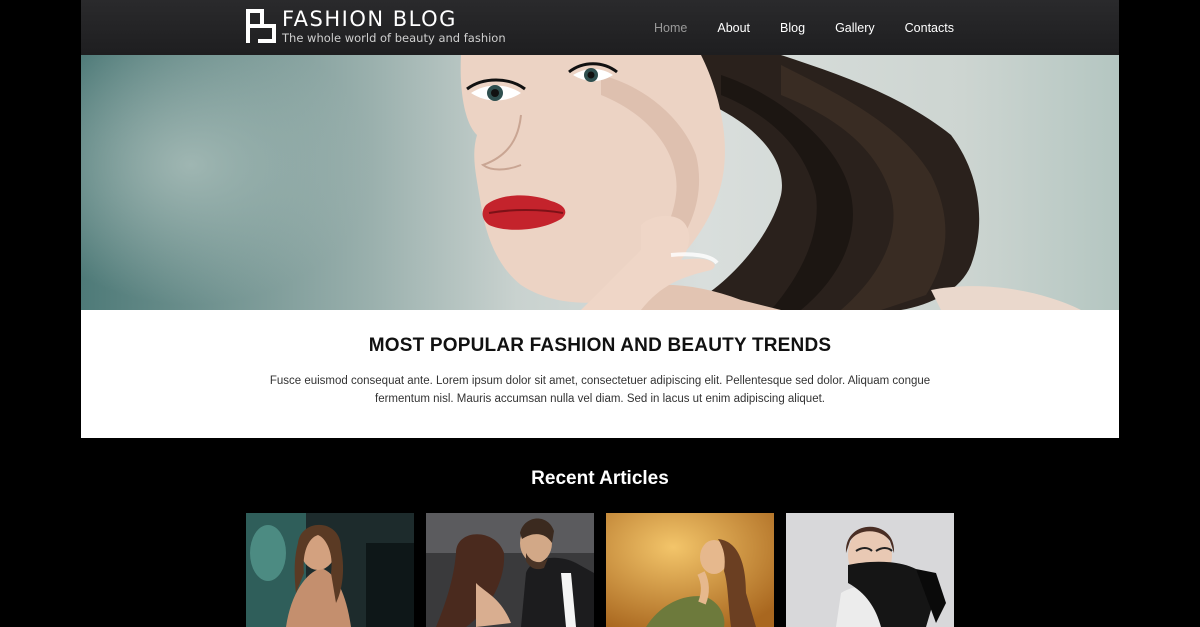 Image resolution: width=1200 pixels, height=627 pixels. What do you see at coordinates (369, 19) in the screenshot?
I see `logo-title: FASHION BLOG` at bounding box center [369, 19].